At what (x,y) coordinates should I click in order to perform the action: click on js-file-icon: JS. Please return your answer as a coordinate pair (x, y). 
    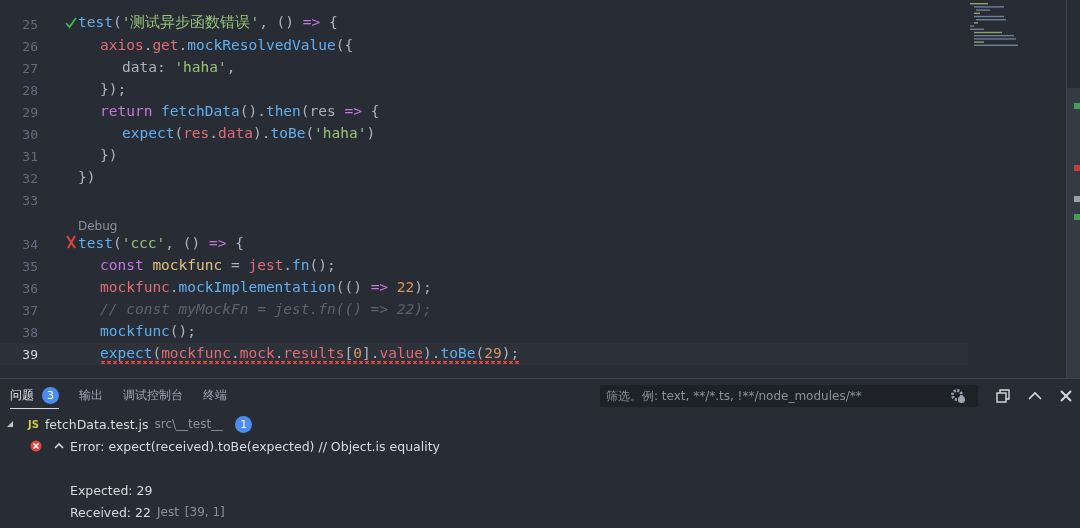
    Looking at the image, I should click on (33, 424).